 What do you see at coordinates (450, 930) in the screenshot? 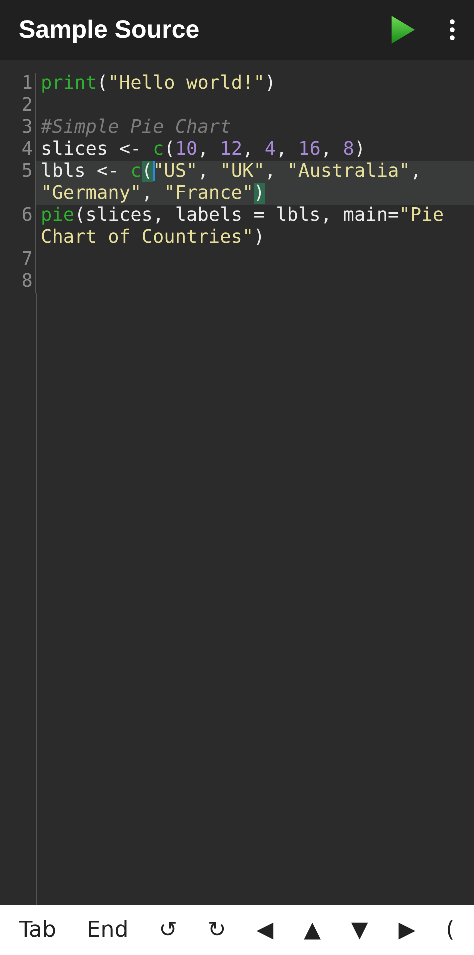
I see `keyboard-key: (` at bounding box center [450, 930].